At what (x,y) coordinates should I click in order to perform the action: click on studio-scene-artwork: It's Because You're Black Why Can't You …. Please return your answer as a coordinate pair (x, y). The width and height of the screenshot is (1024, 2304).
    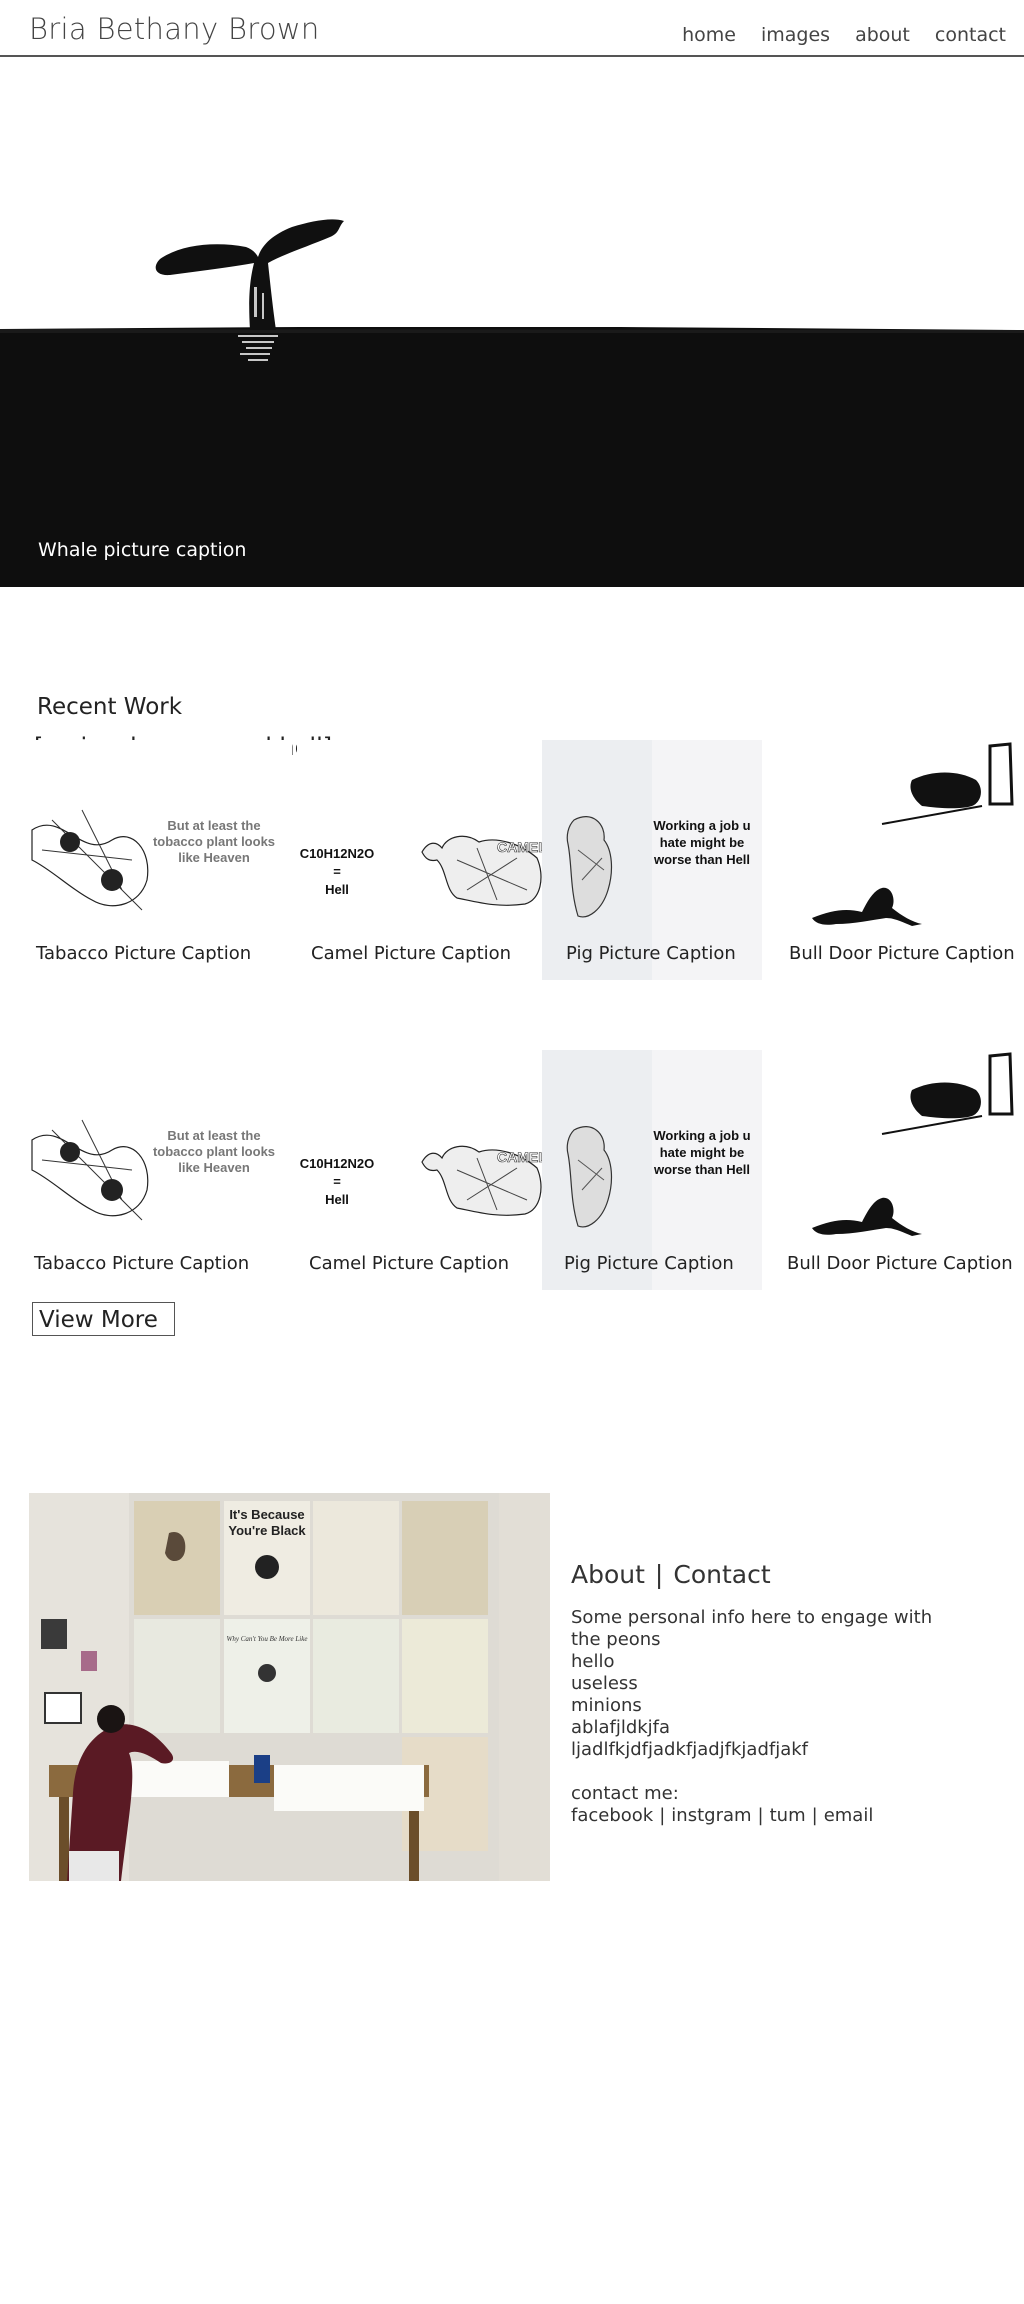
    Looking at the image, I should click on (289, 1687).